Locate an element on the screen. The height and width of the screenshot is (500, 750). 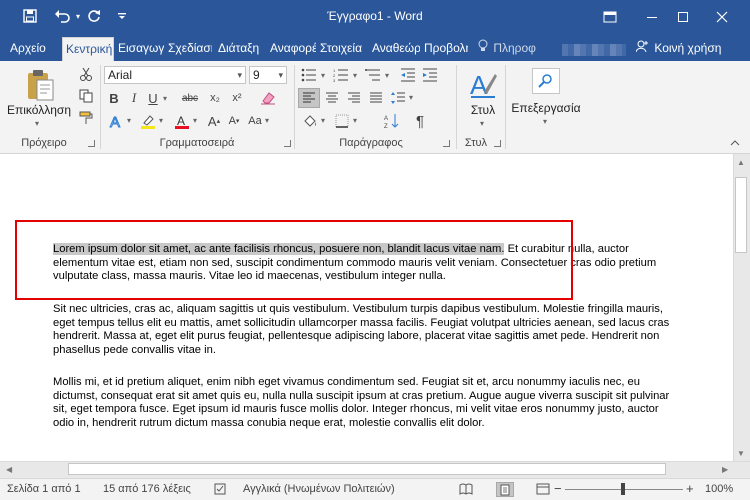
tab-insert: Εισαγωγή is located at coordinates (140, 49).